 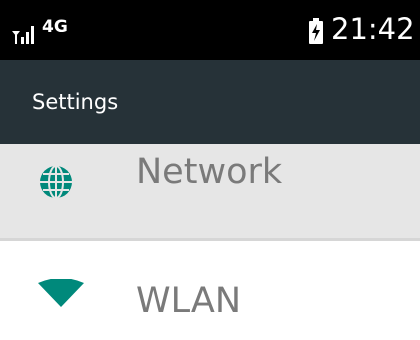 What do you see at coordinates (61, 293) in the screenshot?
I see `wifi-icon` at bounding box center [61, 293].